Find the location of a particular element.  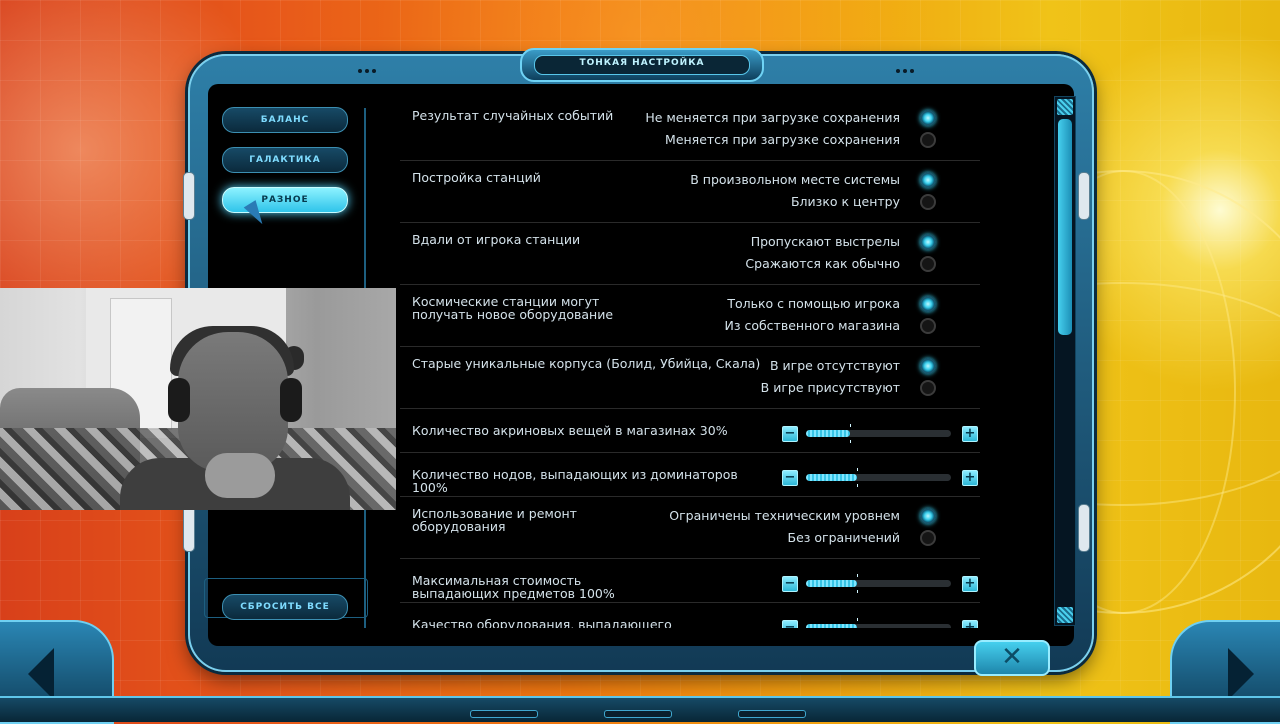

setting-label: Вдали от игрока станции is located at coordinates (496, 239).